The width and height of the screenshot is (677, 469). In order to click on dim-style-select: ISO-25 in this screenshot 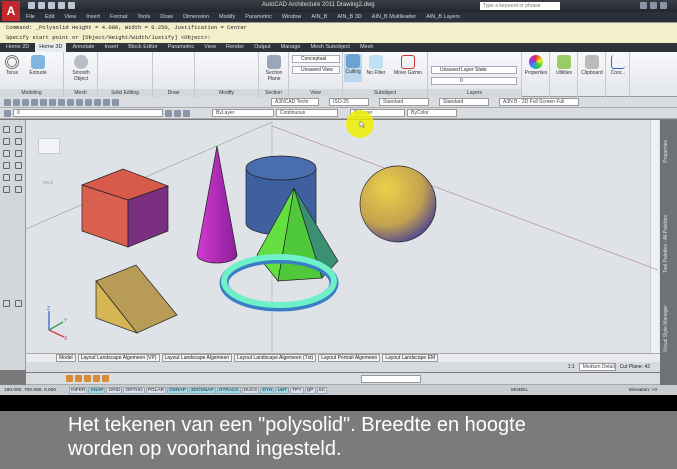, I will do `click(349, 102)`.